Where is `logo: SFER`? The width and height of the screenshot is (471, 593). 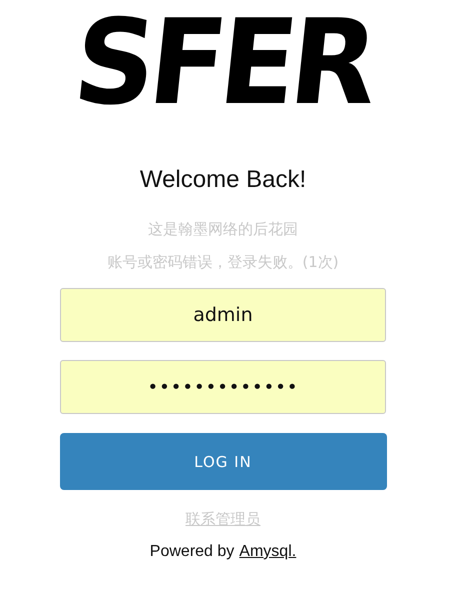
logo: SFER is located at coordinates (223, 63).